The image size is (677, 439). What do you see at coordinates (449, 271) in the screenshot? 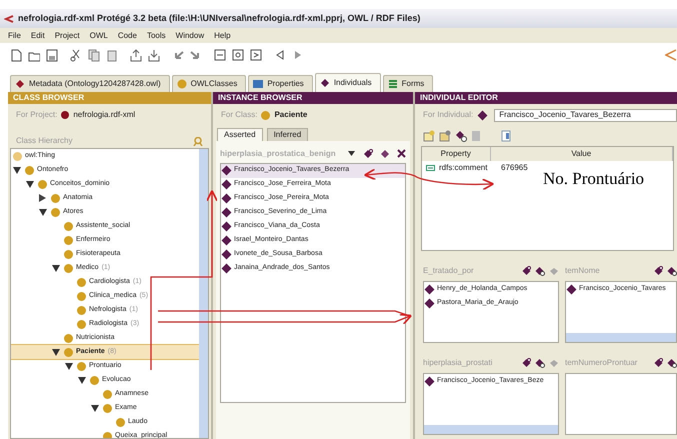
I see `widget-label: E_tratado_por` at bounding box center [449, 271].